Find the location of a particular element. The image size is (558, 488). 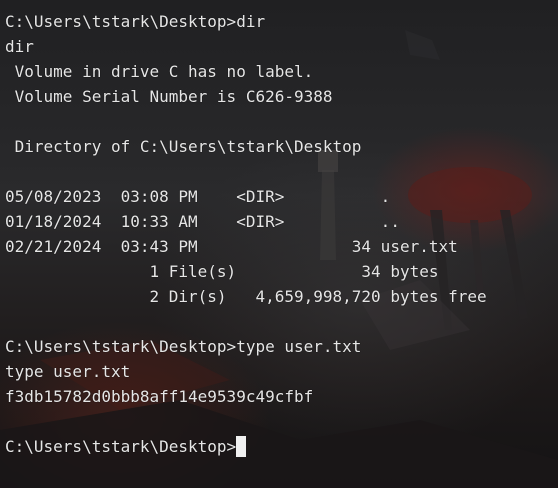

command-prompt: C:\Users\tstark\Desktop> is located at coordinates (121, 446).